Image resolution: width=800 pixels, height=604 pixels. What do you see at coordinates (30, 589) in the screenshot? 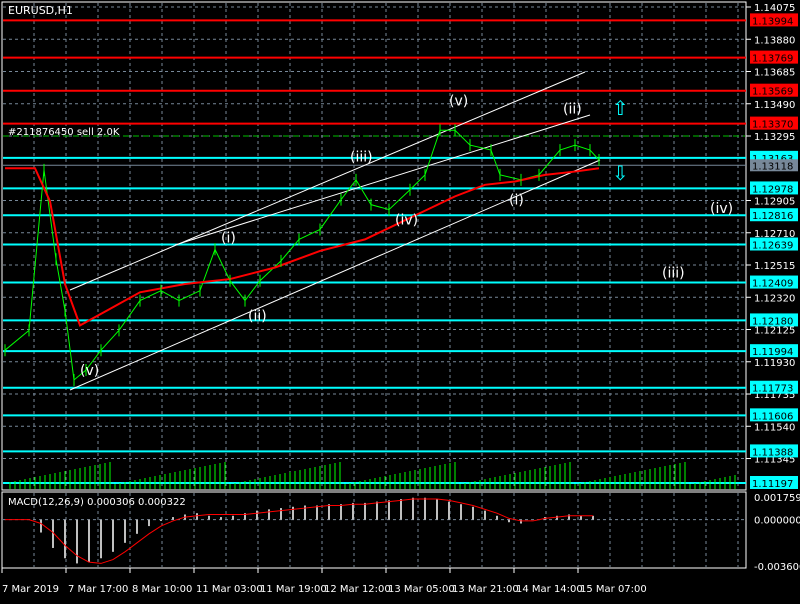
I see `time-tick-label: 7 Mar 2019` at bounding box center [30, 589].